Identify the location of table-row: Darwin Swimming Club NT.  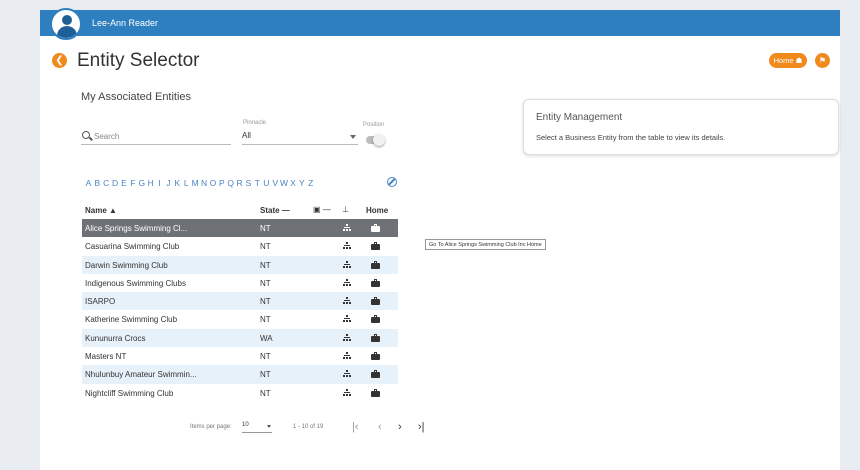
(240, 264).